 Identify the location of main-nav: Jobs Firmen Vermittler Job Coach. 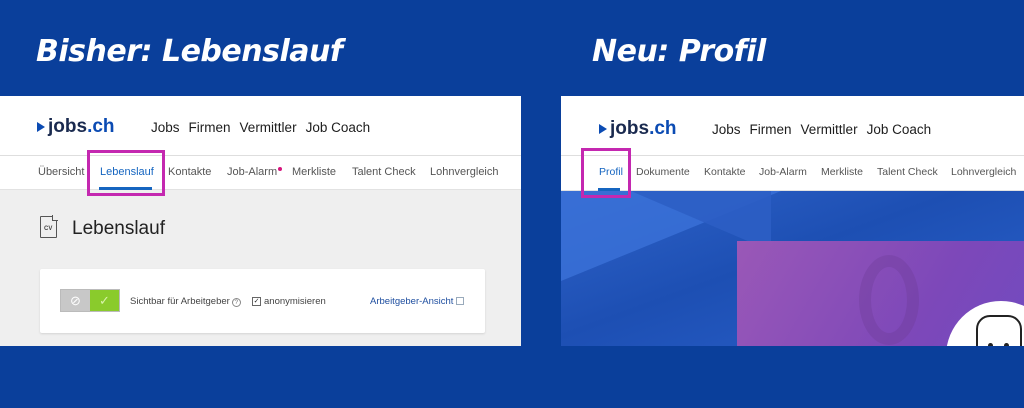
(260, 127).